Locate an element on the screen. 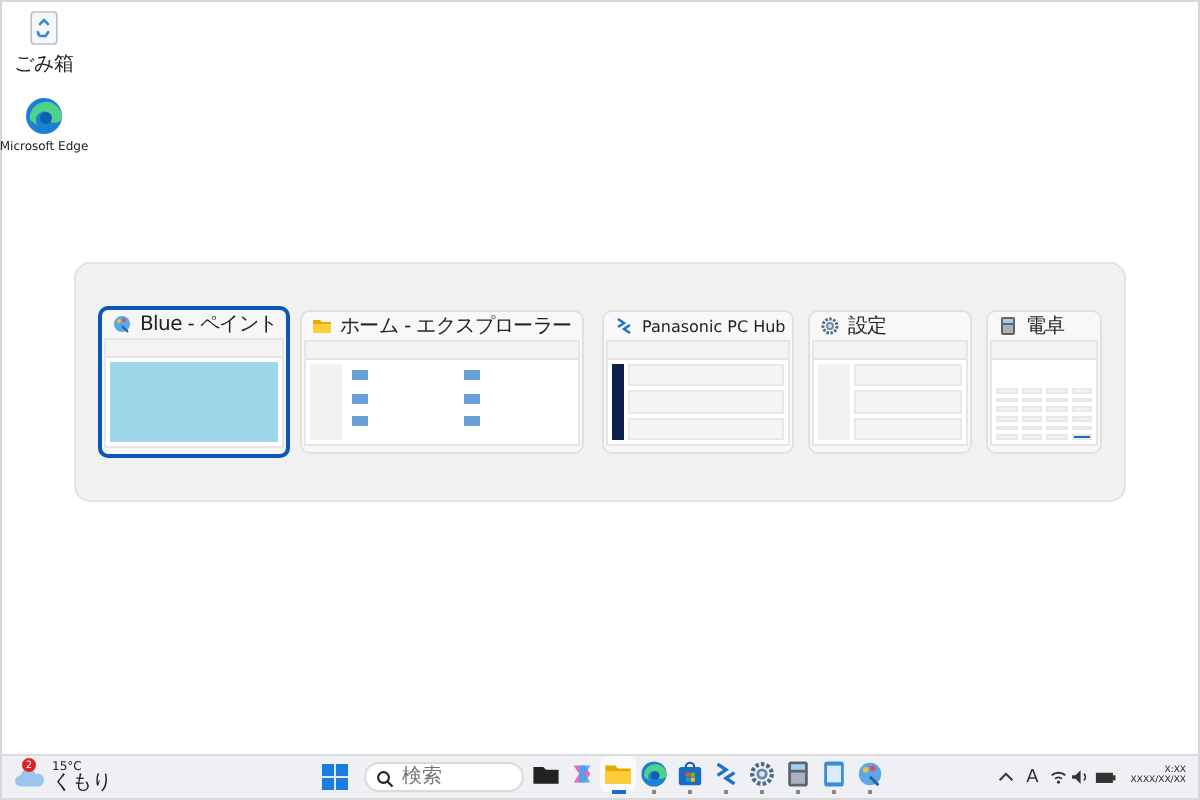  network-volume-battery-icons is located at coordinates (1084, 777).